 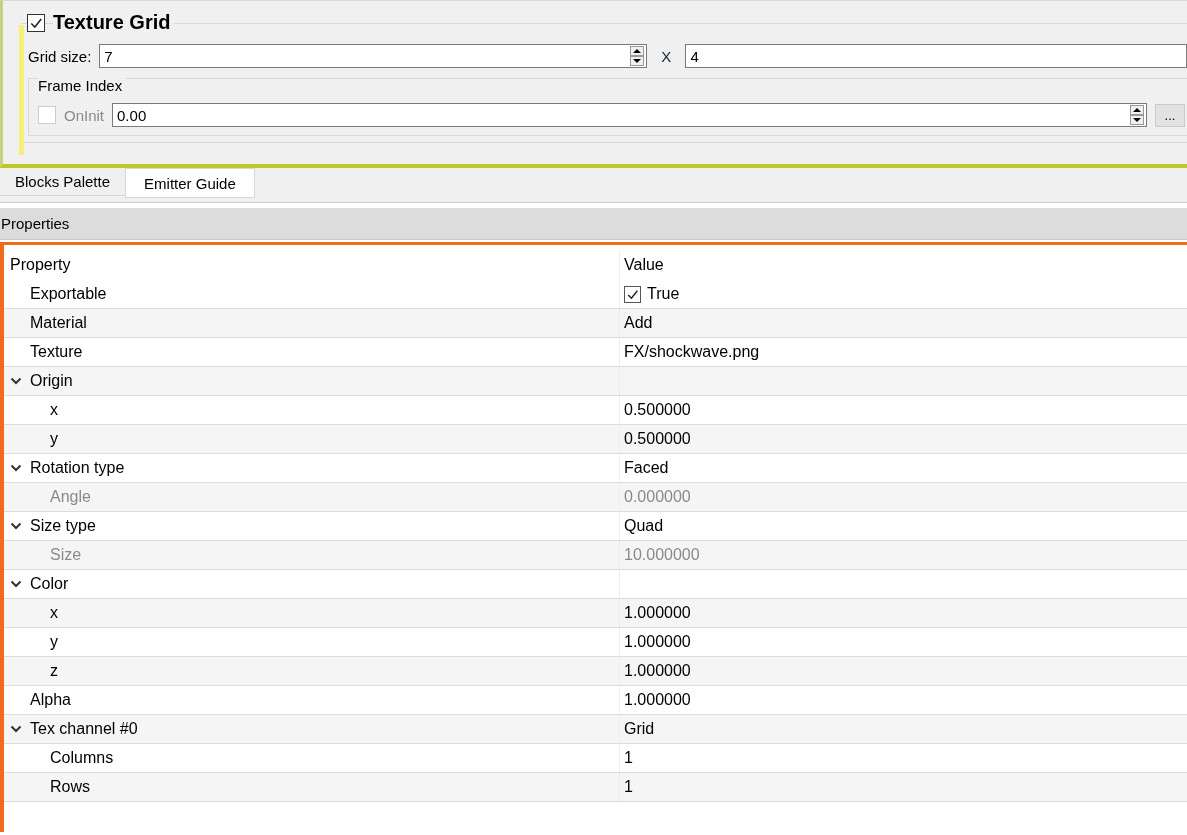 I want to click on property-row: Texture FX/shockwave.png, so click(x=595, y=352).